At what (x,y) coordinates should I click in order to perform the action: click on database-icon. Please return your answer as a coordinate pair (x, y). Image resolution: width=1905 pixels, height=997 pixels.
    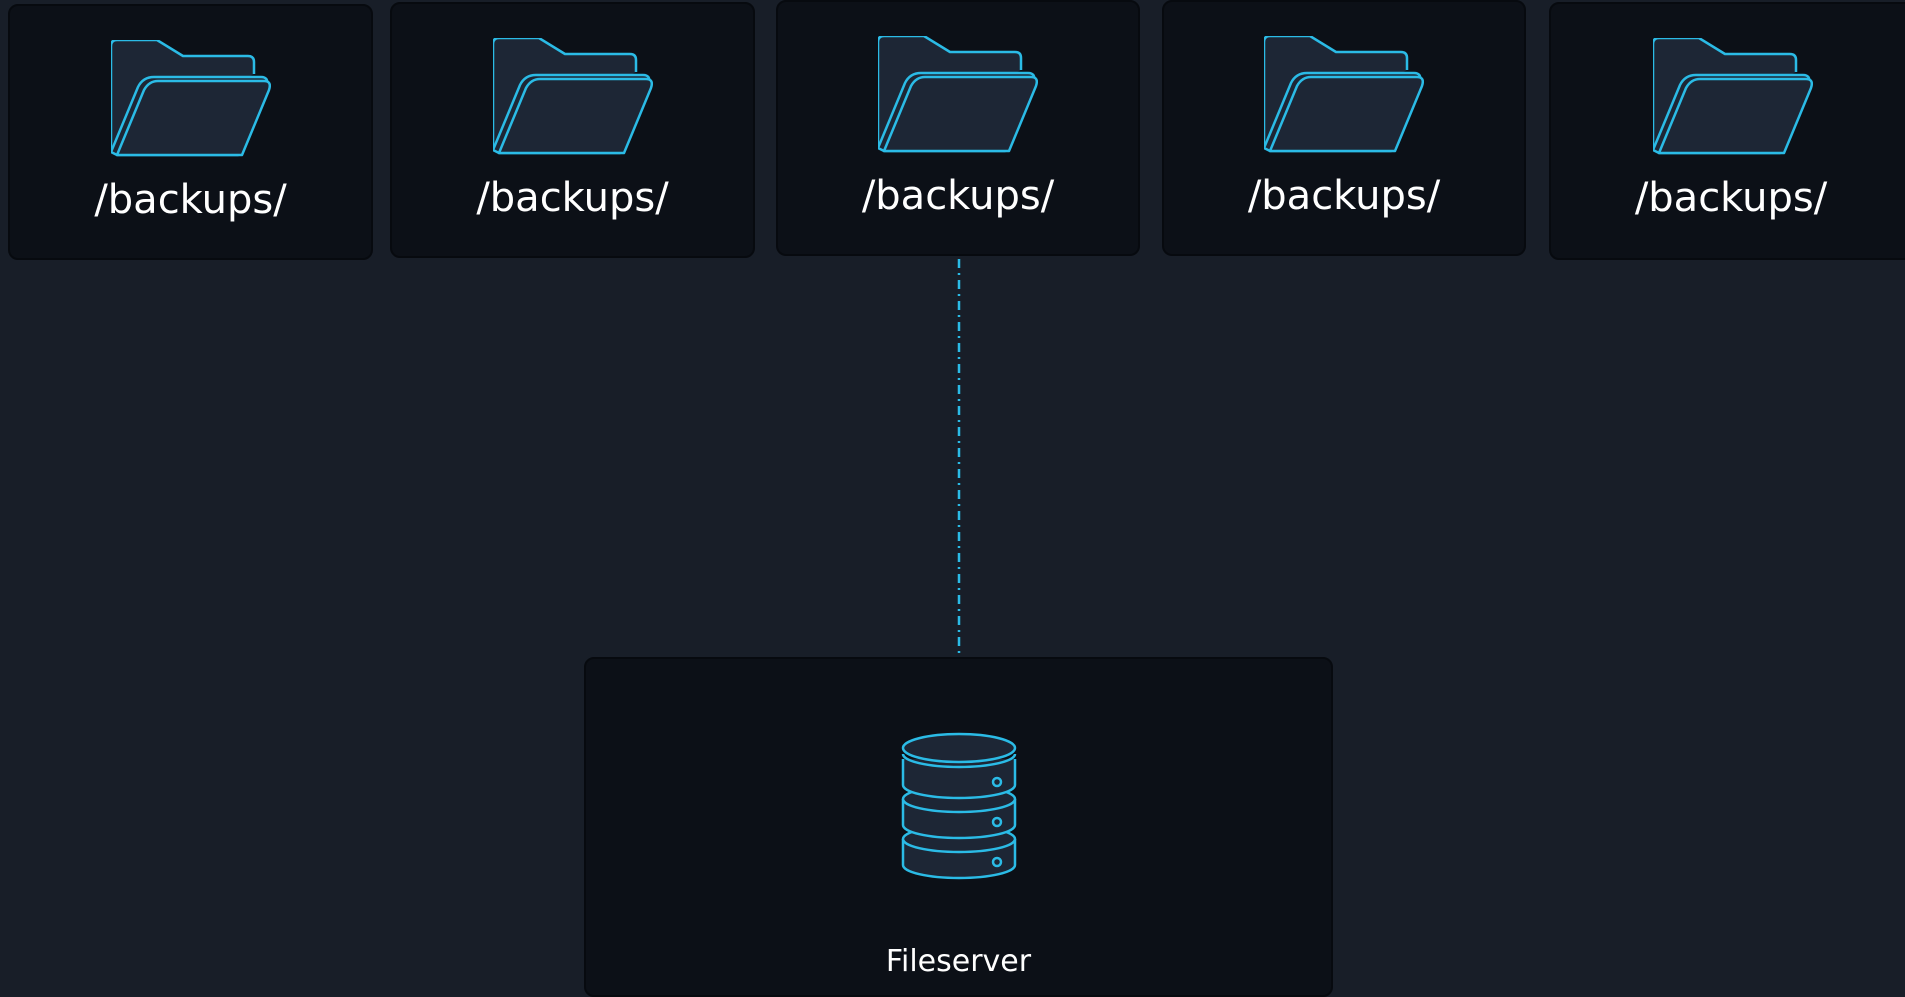
    Looking at the image, I should click on (958, 806).